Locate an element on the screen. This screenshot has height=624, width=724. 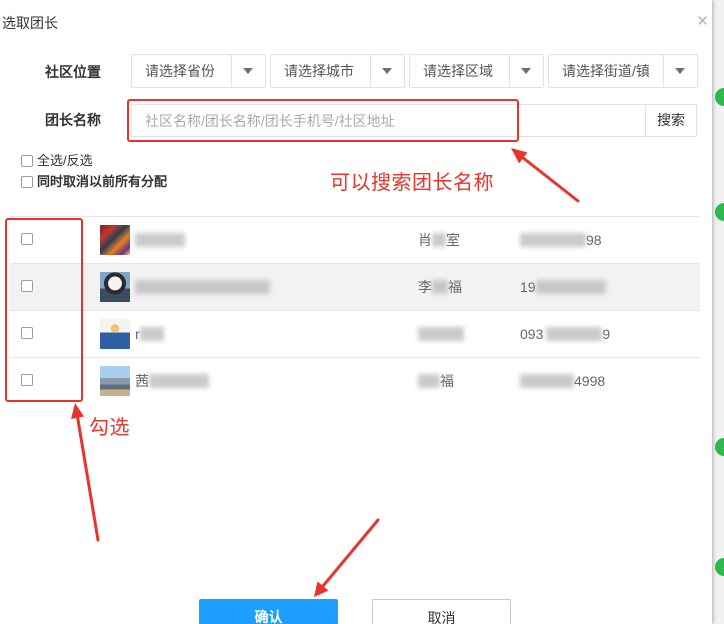
leader-contact: 李福 is located at coordinates (440, 287).